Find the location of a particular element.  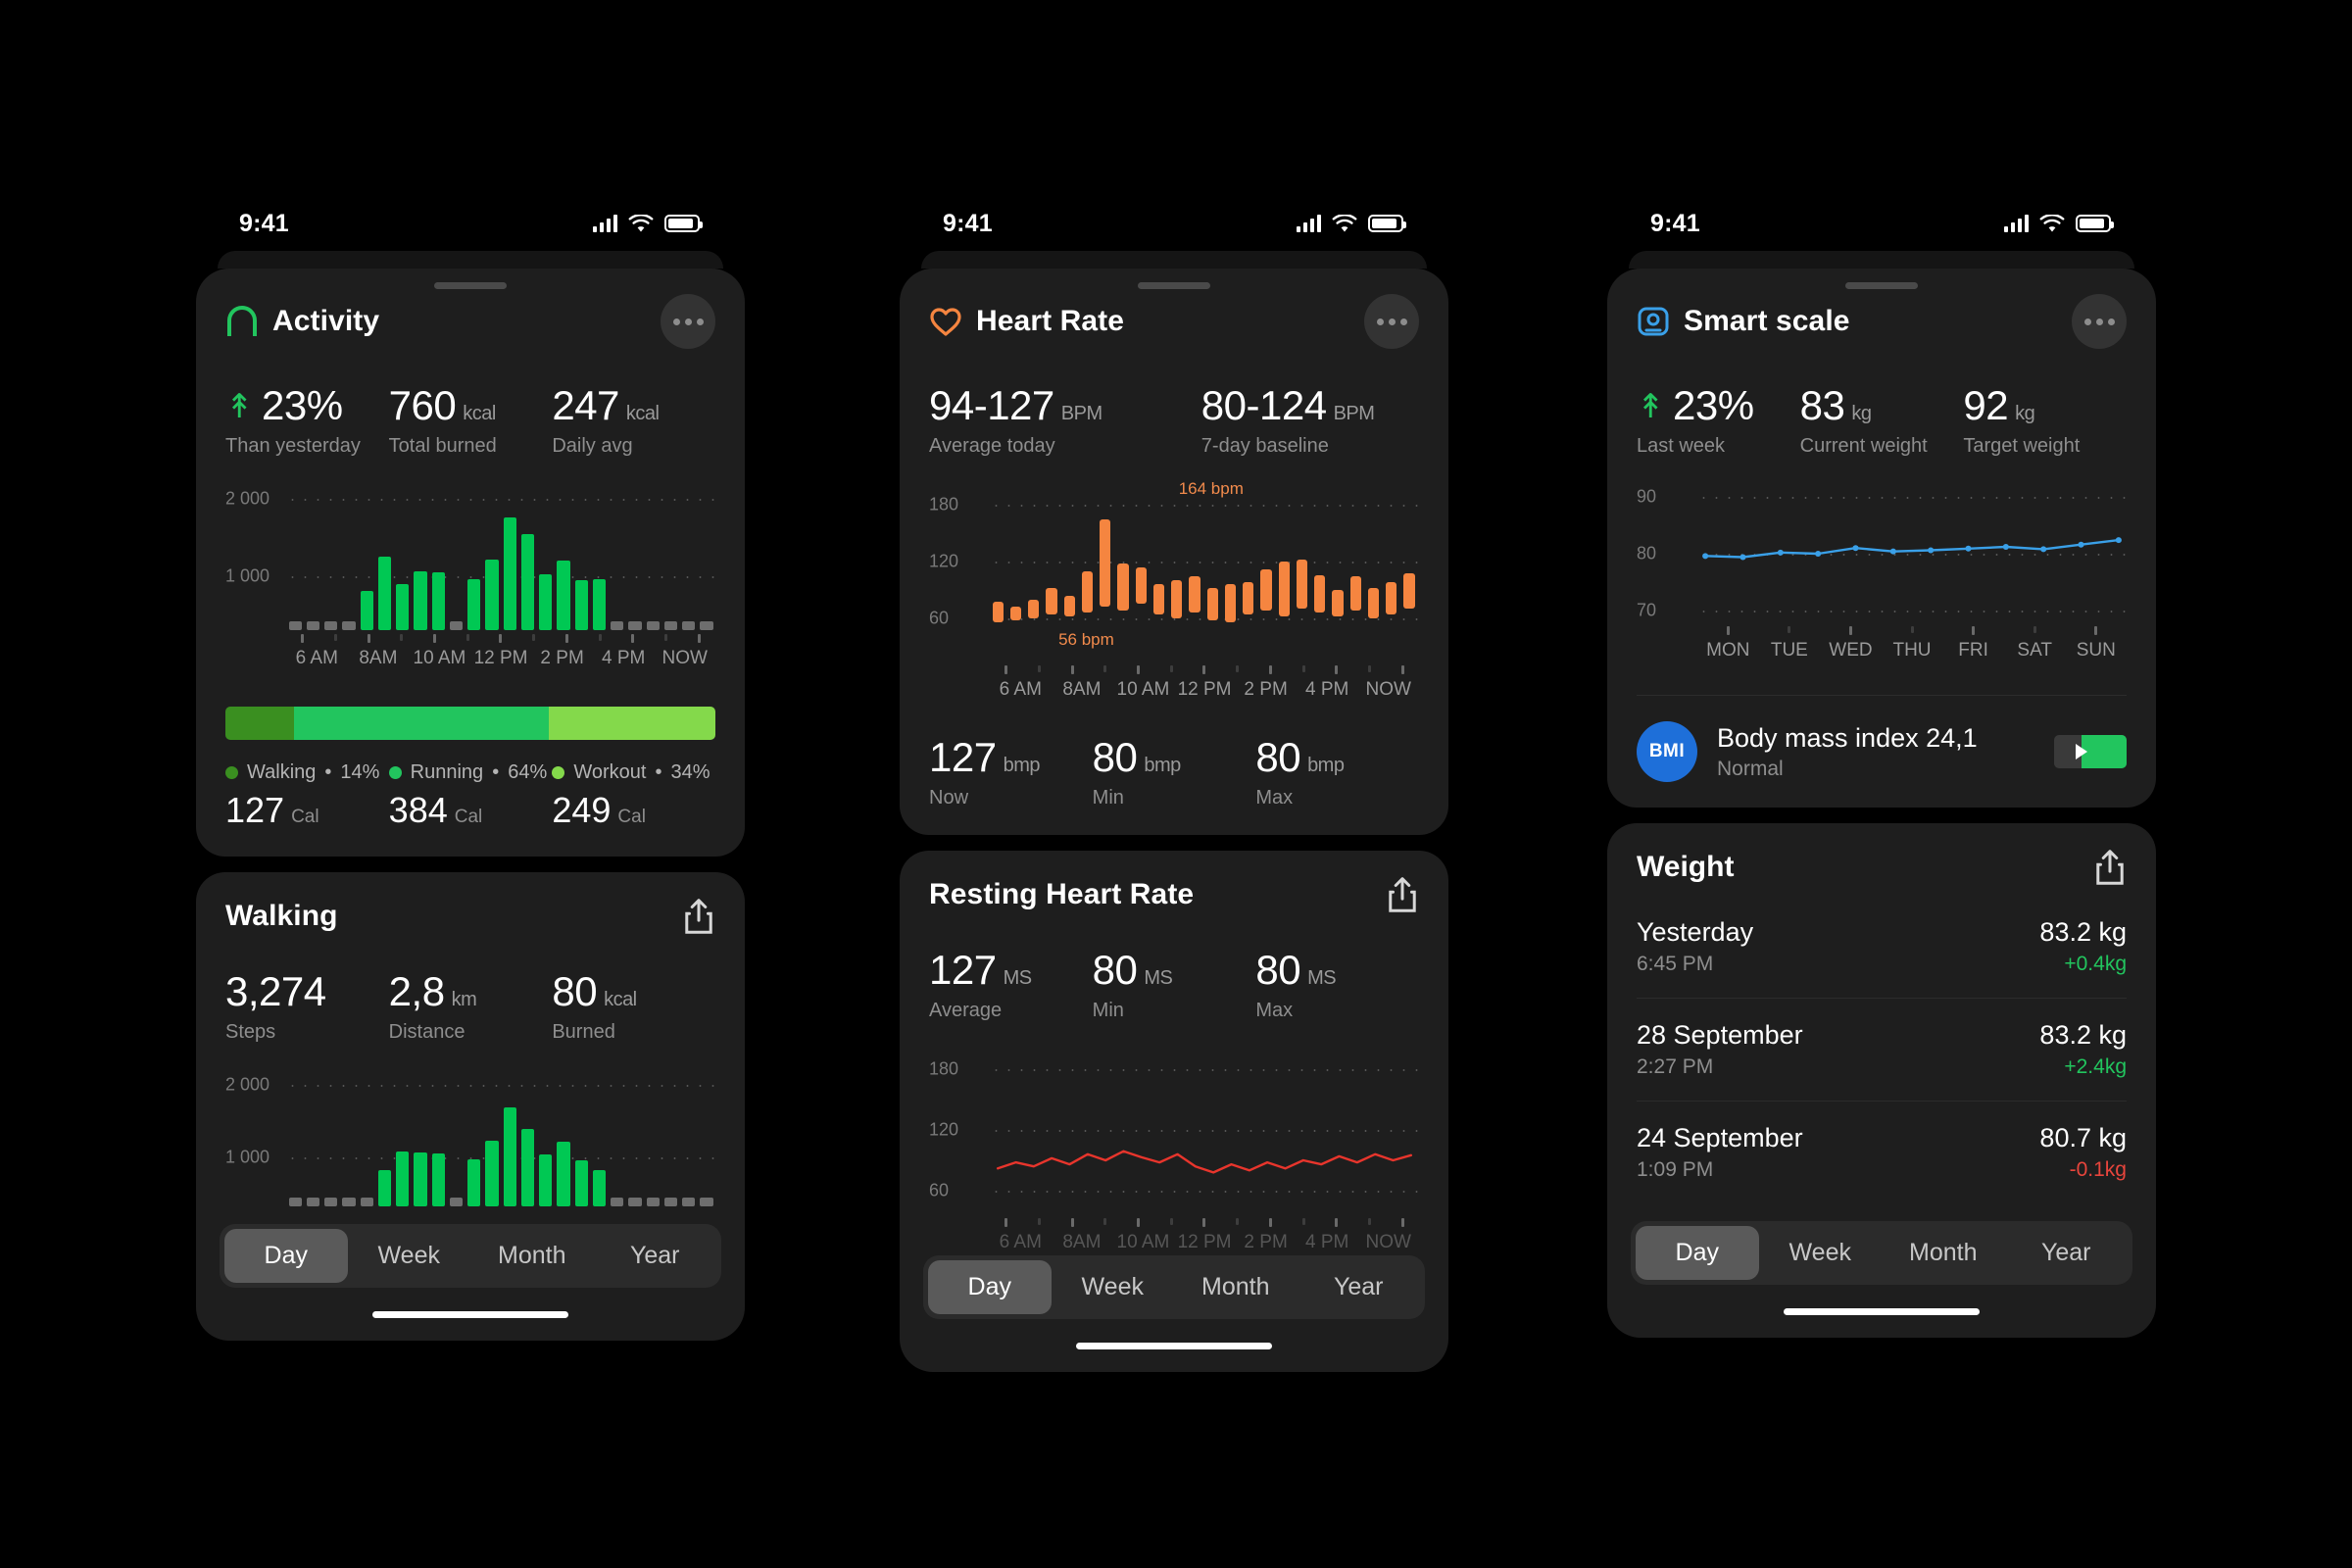

entry-time: 2:27 PM is located at coordinates (1675, 1066).